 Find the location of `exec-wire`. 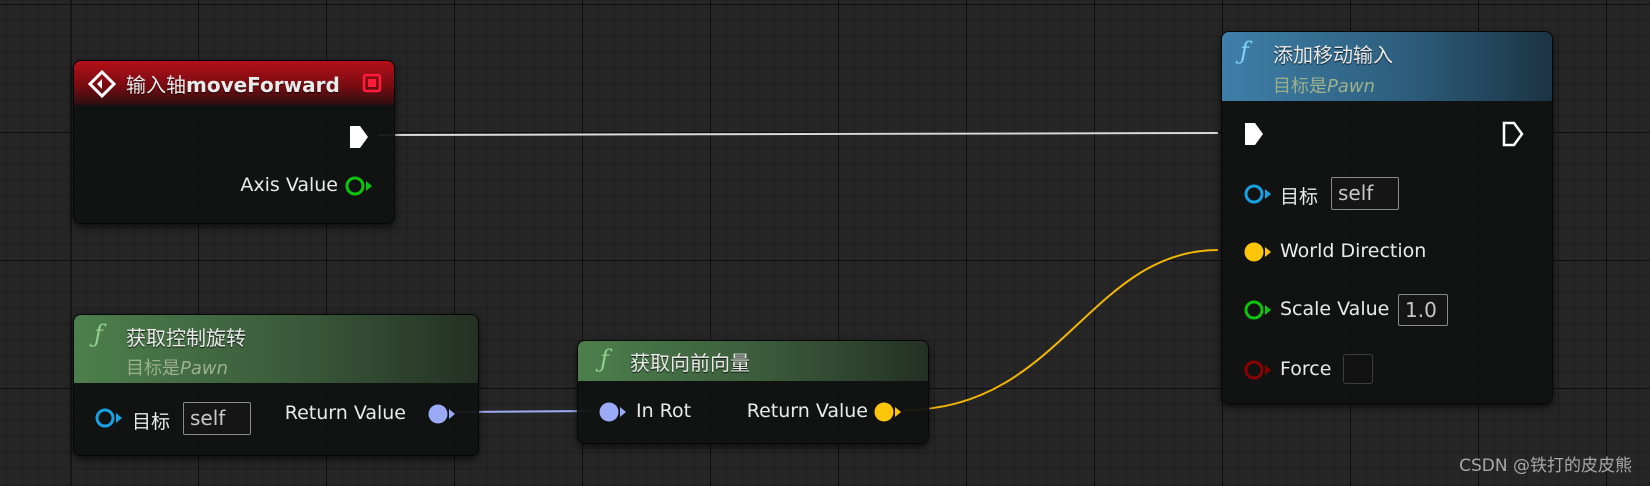

exec-wire is located at coordinates (798, 134).